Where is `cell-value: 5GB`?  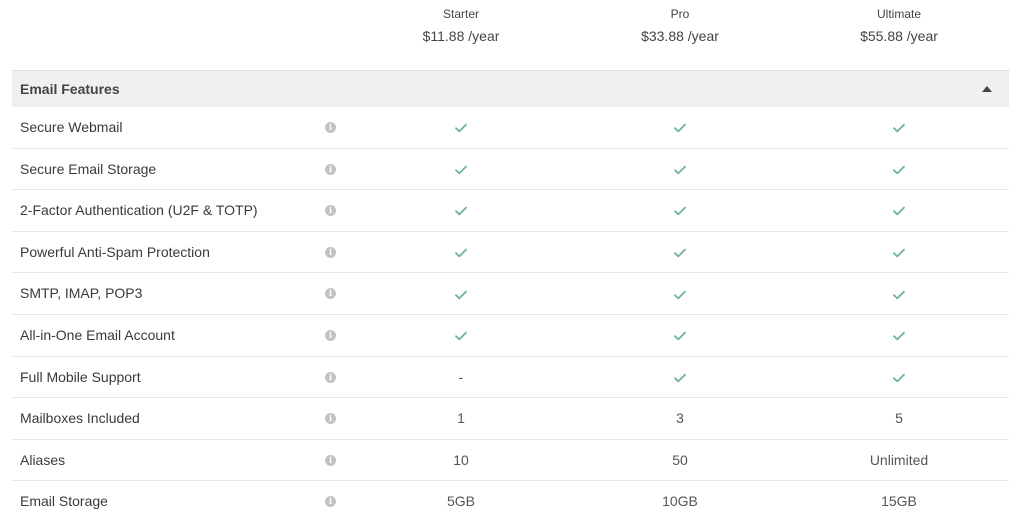
cell-value: 5GB is located at coordinates (460, 501).